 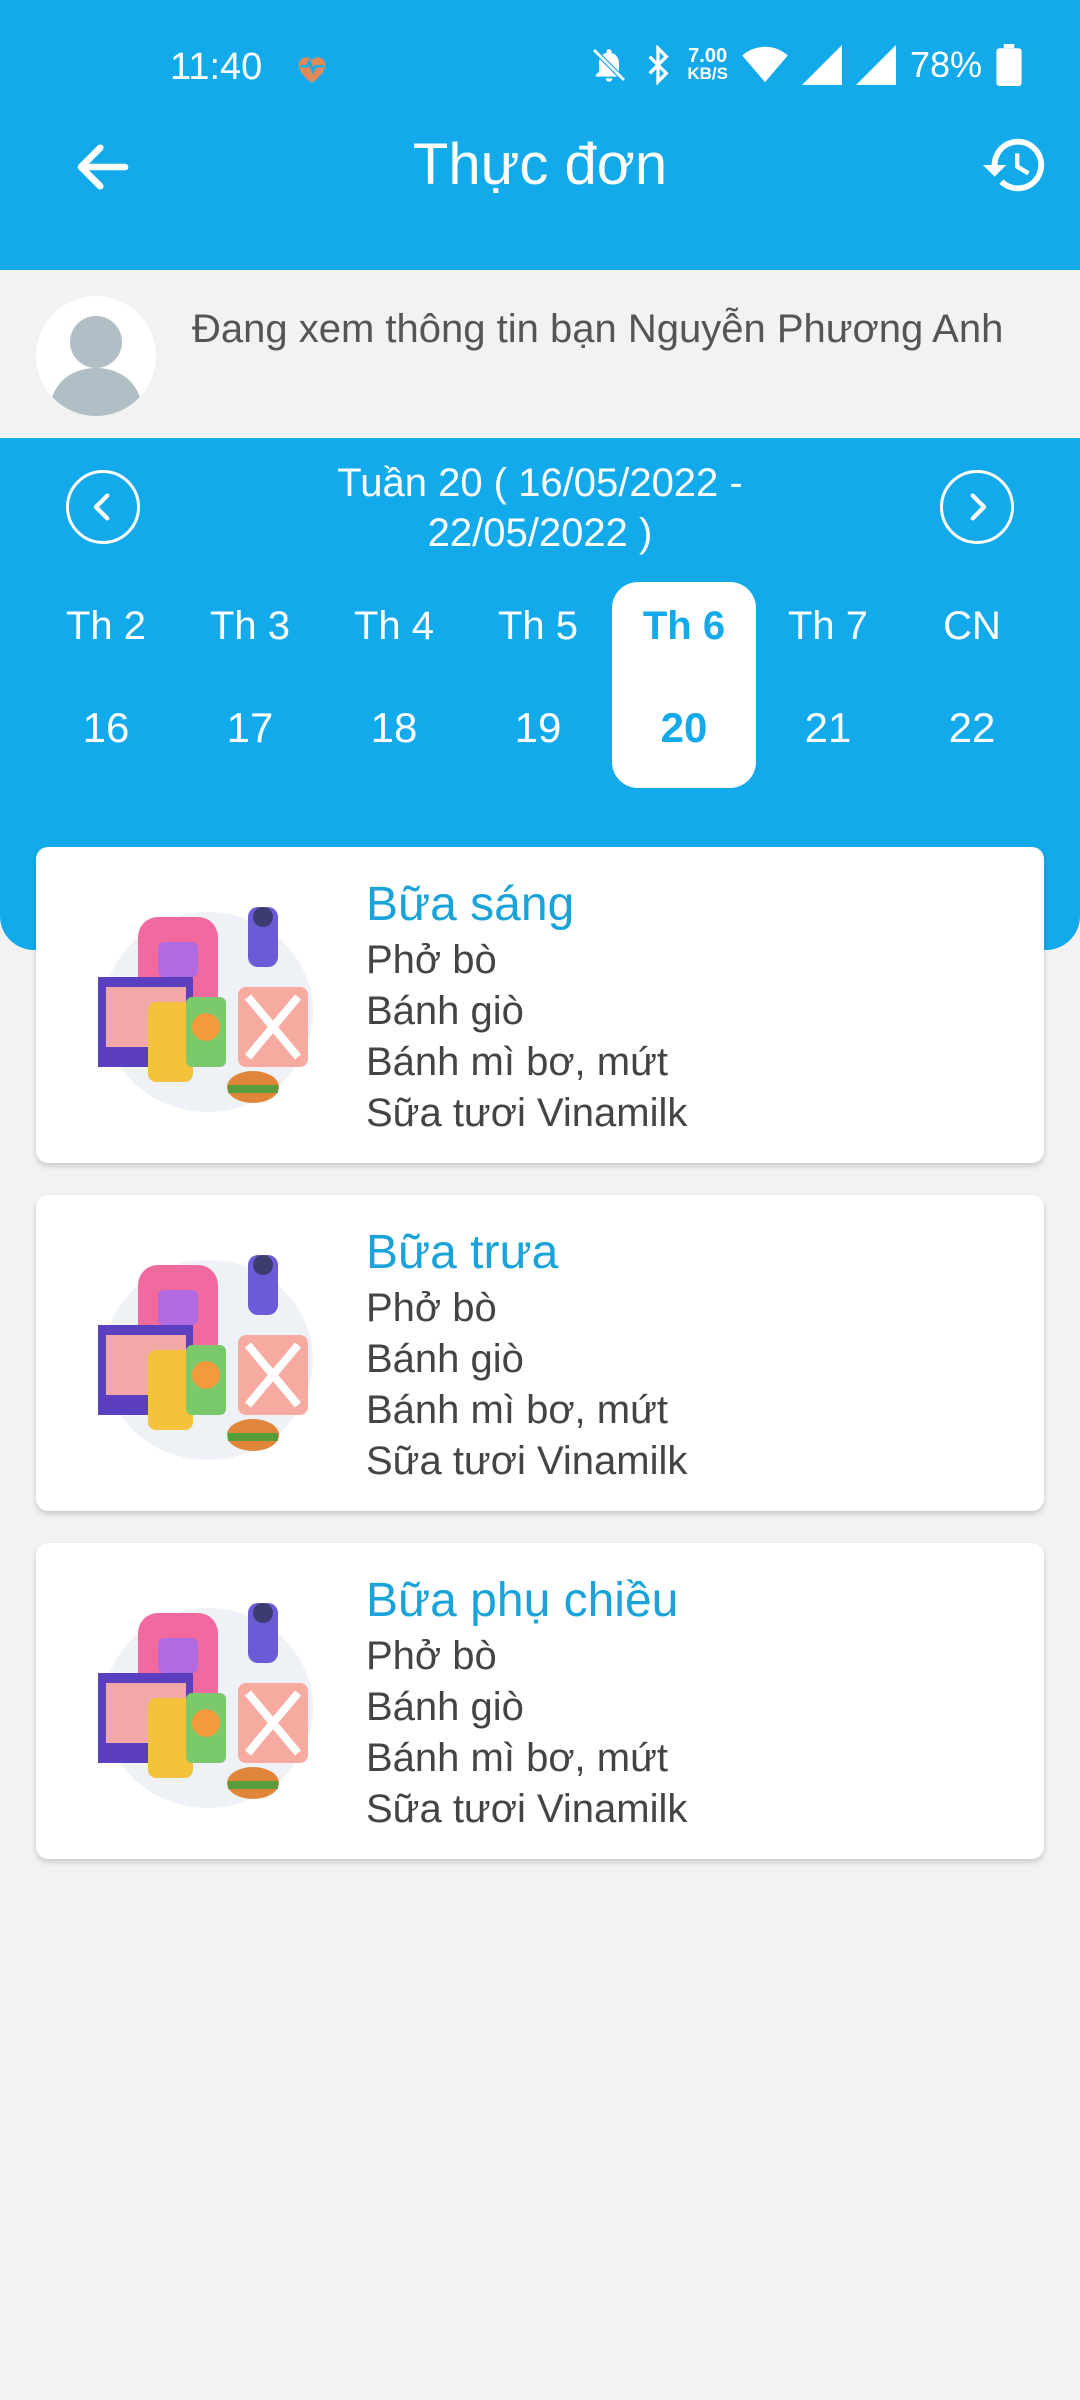 I want to click on day-th5: Th 5 19, so click(x=538, y=691).